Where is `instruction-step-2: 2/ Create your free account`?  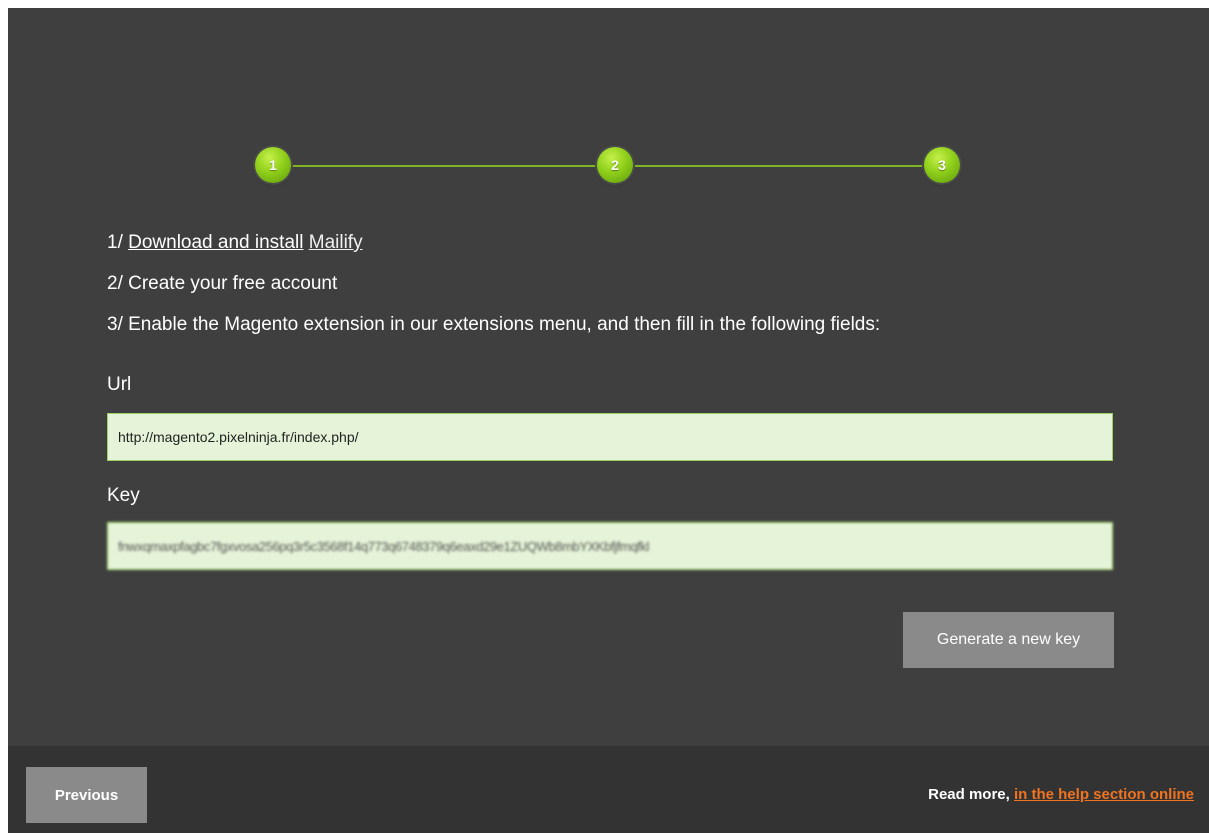 instruction-step-2: 2/ Create your free account is located at coordinates (222, 283).